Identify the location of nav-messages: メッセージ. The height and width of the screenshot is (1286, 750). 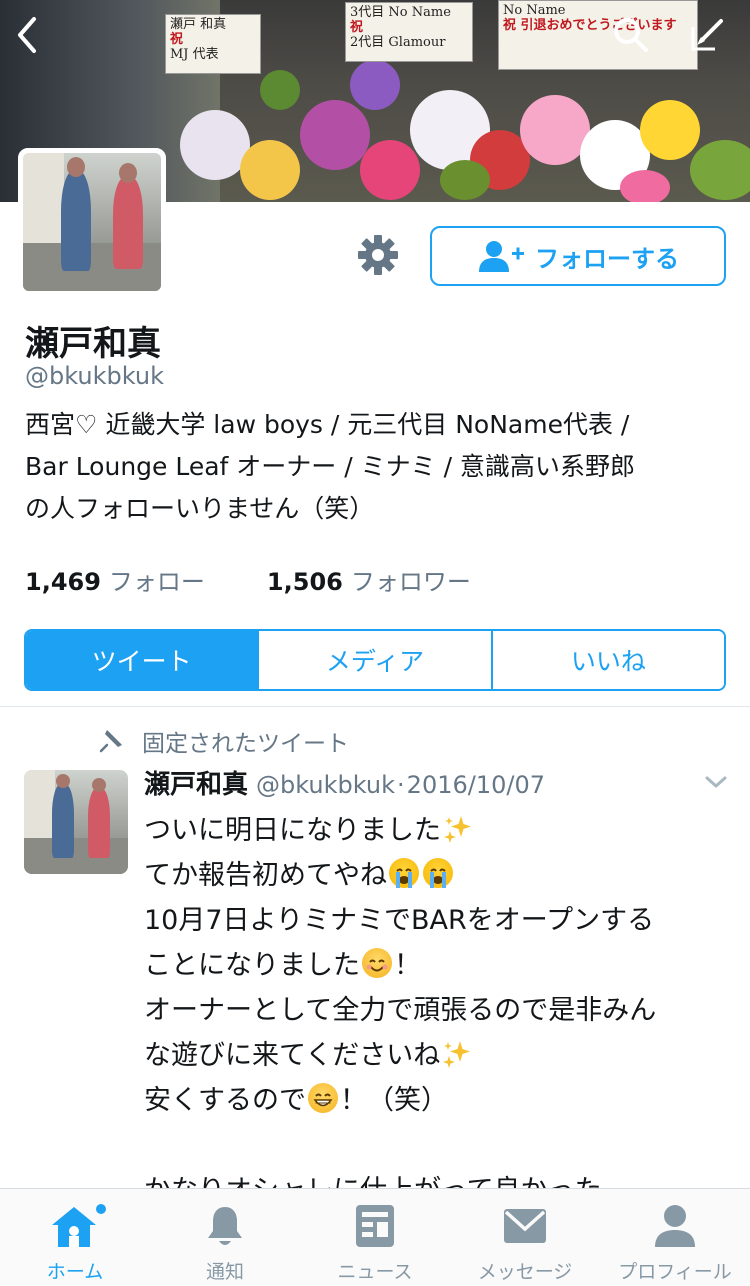
(525, 1237).